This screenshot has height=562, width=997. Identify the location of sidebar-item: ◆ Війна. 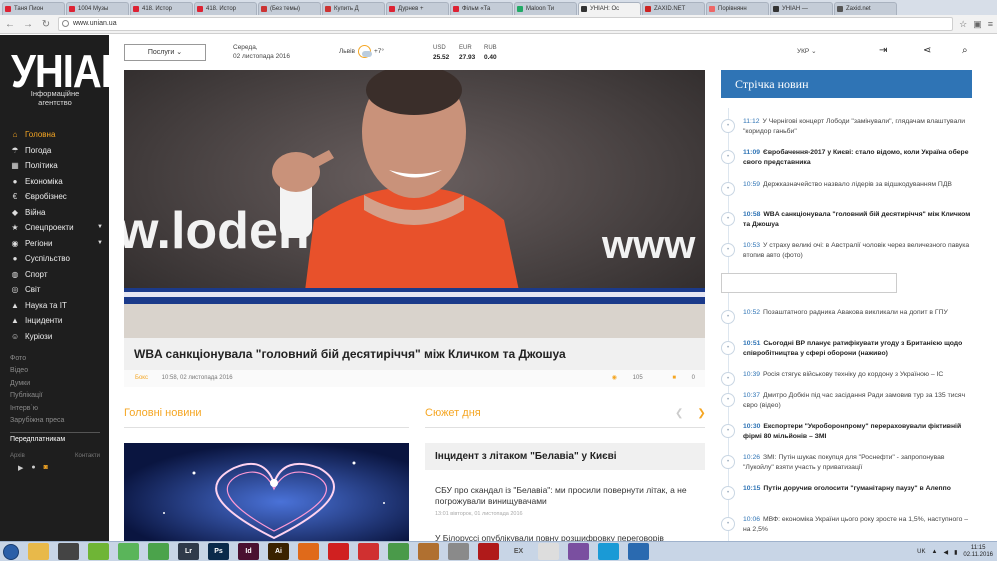
(54, 213).